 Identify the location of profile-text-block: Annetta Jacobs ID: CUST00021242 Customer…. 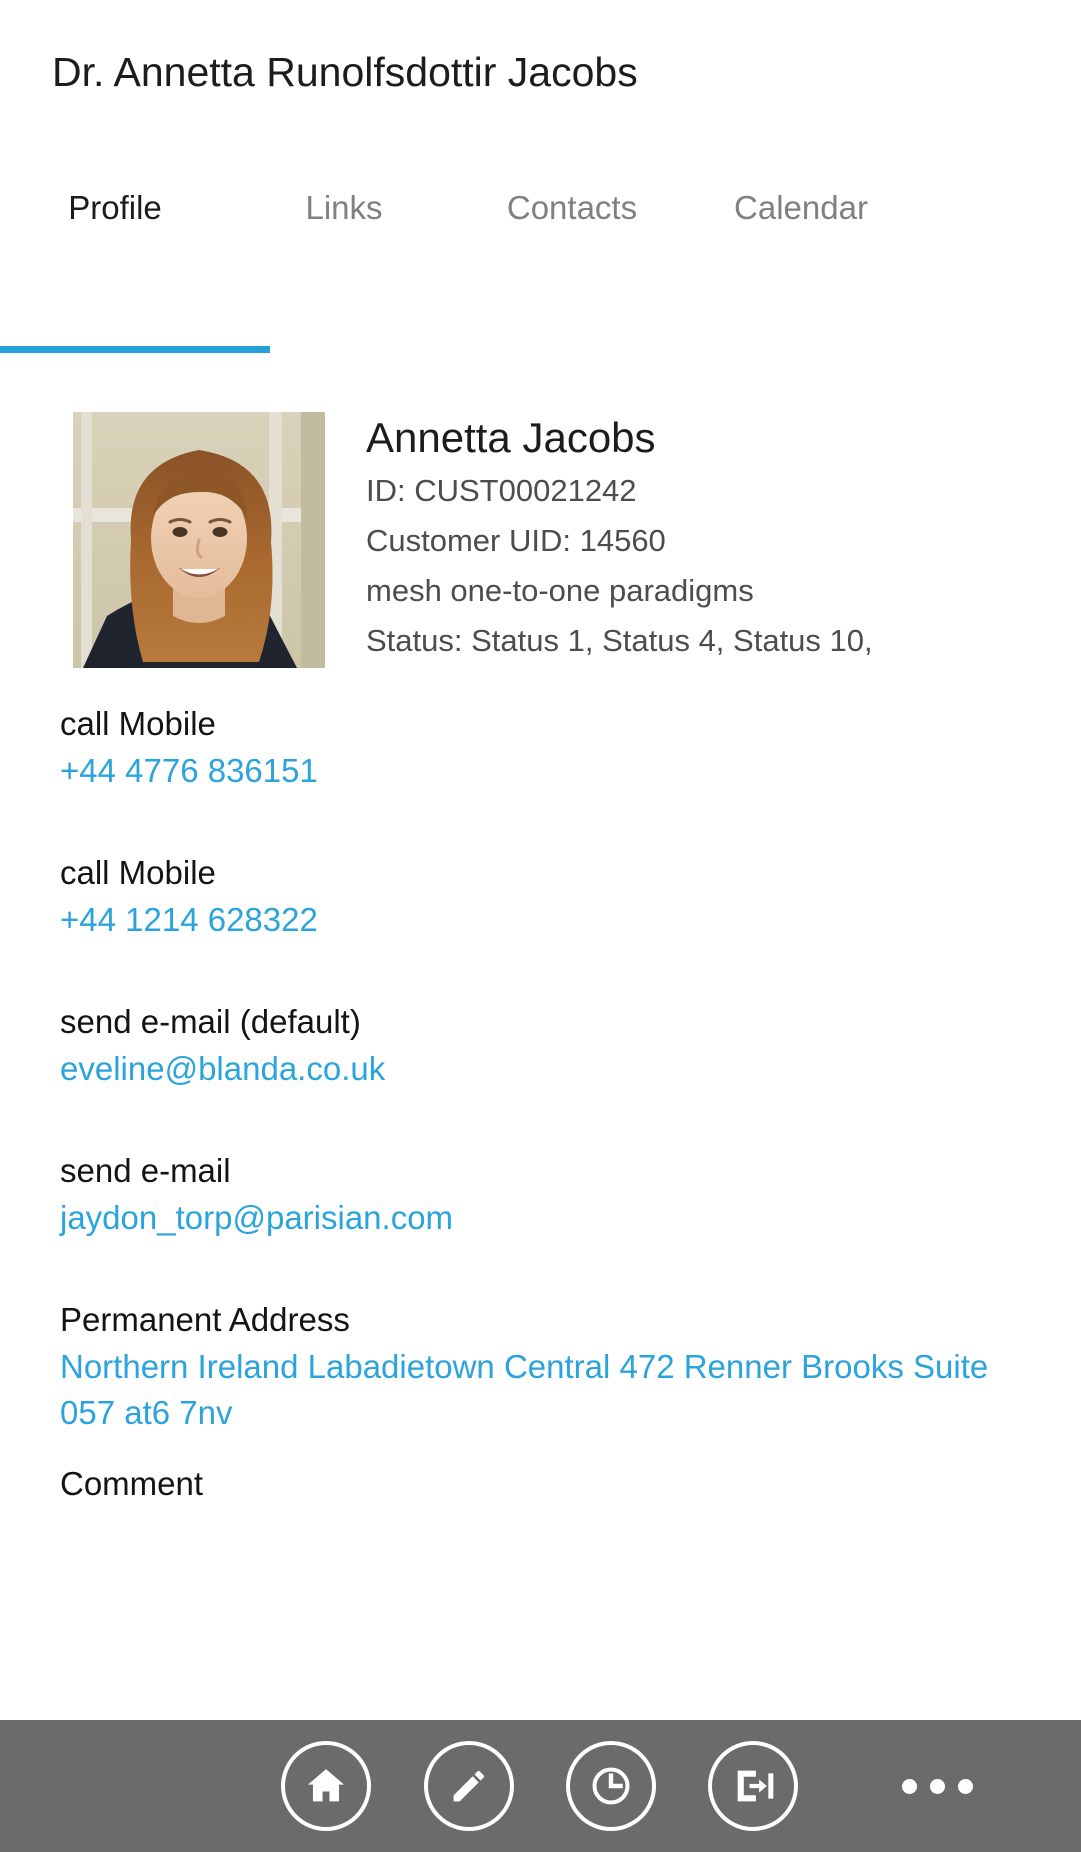
(723, 541).